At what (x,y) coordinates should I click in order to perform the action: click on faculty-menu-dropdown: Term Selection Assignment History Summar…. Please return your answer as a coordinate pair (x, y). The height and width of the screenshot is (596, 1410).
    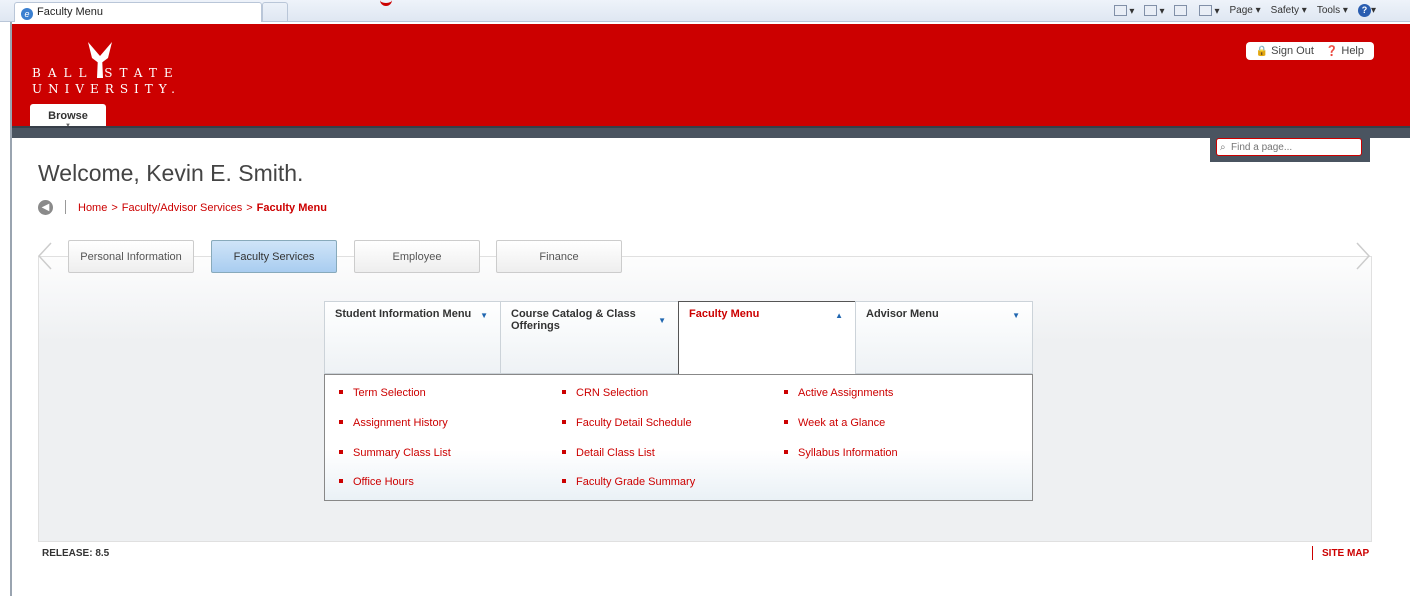
    Looking at the image, I should click on (678, 437).